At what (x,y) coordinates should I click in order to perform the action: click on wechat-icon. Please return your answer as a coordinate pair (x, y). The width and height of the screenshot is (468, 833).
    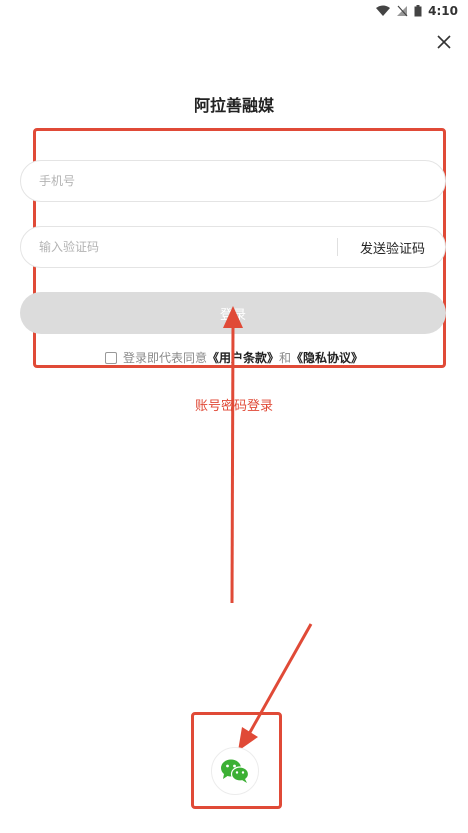
    Looking at the image, I should click on (235, 771).